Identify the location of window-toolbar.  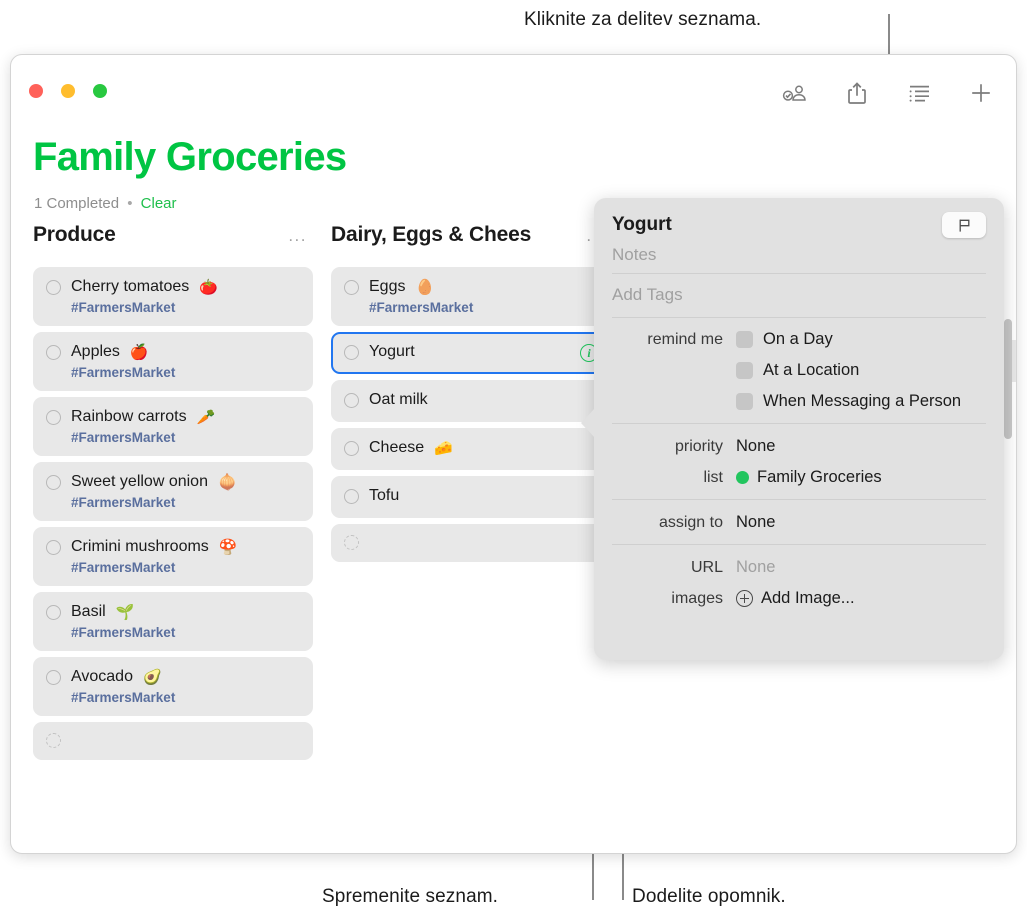
(888, 93).